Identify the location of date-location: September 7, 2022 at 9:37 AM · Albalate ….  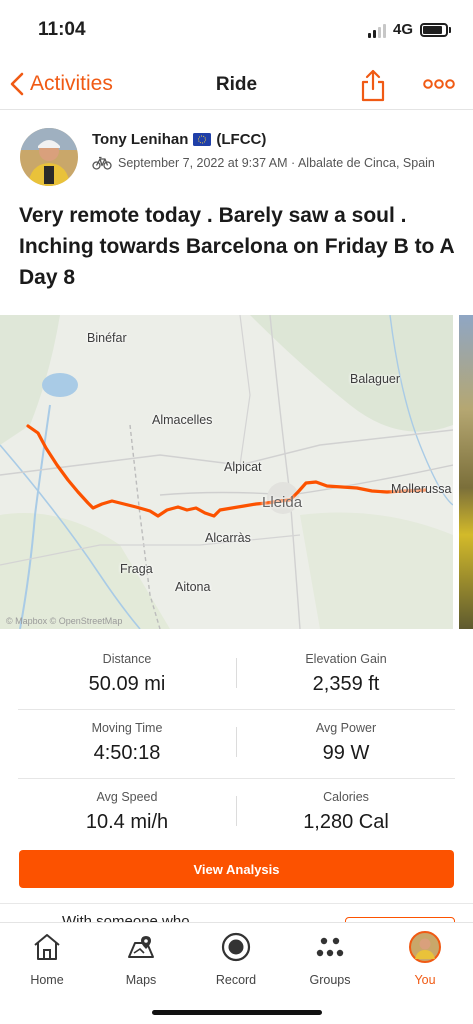
(276, 163).